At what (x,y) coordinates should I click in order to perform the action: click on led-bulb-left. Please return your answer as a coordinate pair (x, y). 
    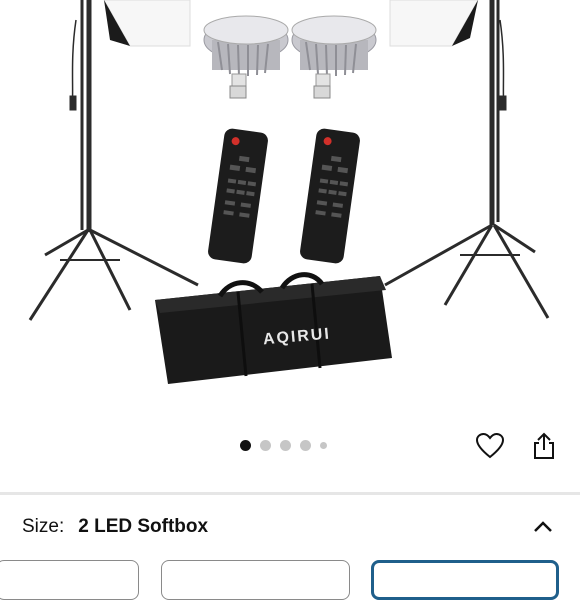
    Looking at the image, I should click on (246, 57).